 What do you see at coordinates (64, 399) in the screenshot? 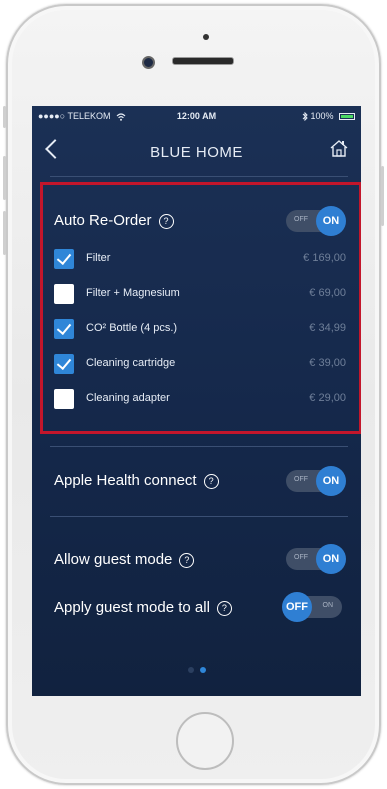
I see `checkbox-cleaning-adapter` at bounding box center [64, 399].